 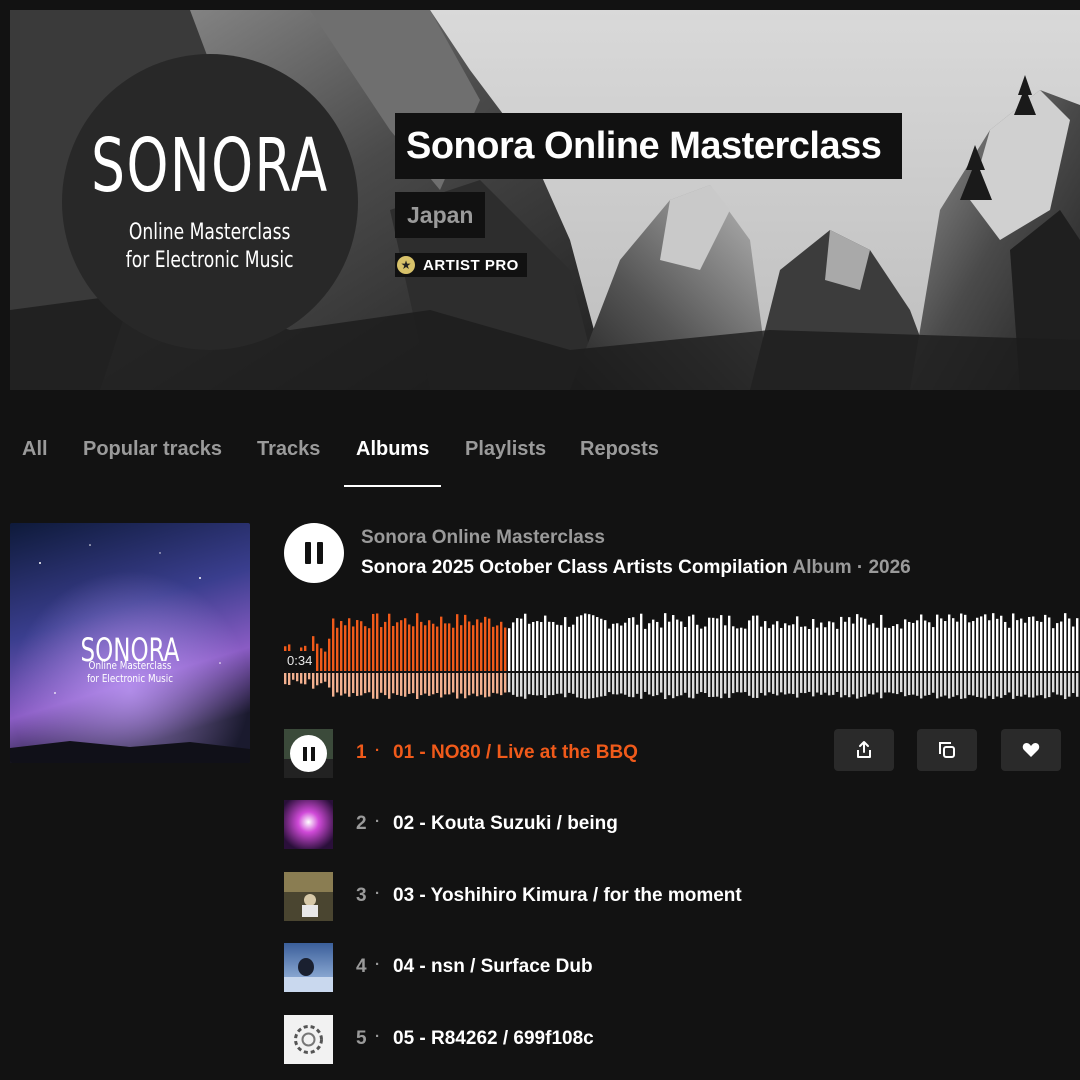 What do you see at coordinates (682, 655) in the screenshot?
I see `waveform-seekbar` at bounding box center [682, 655].